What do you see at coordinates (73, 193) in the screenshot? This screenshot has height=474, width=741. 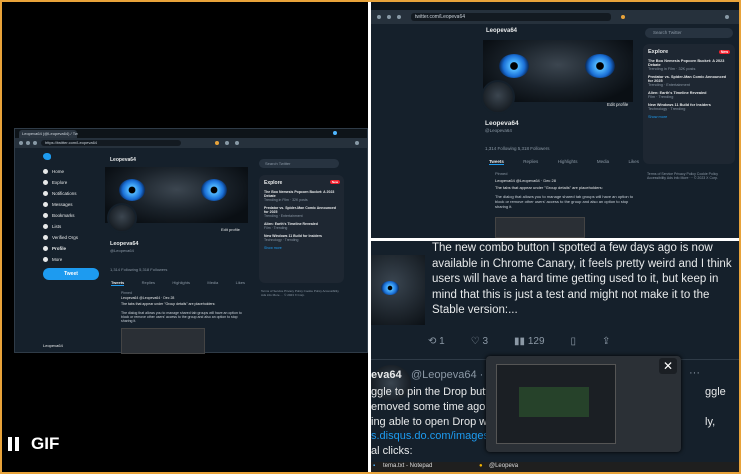 I see `sidebar-item-notifications: Notifications` at bounding box center [73, 193].